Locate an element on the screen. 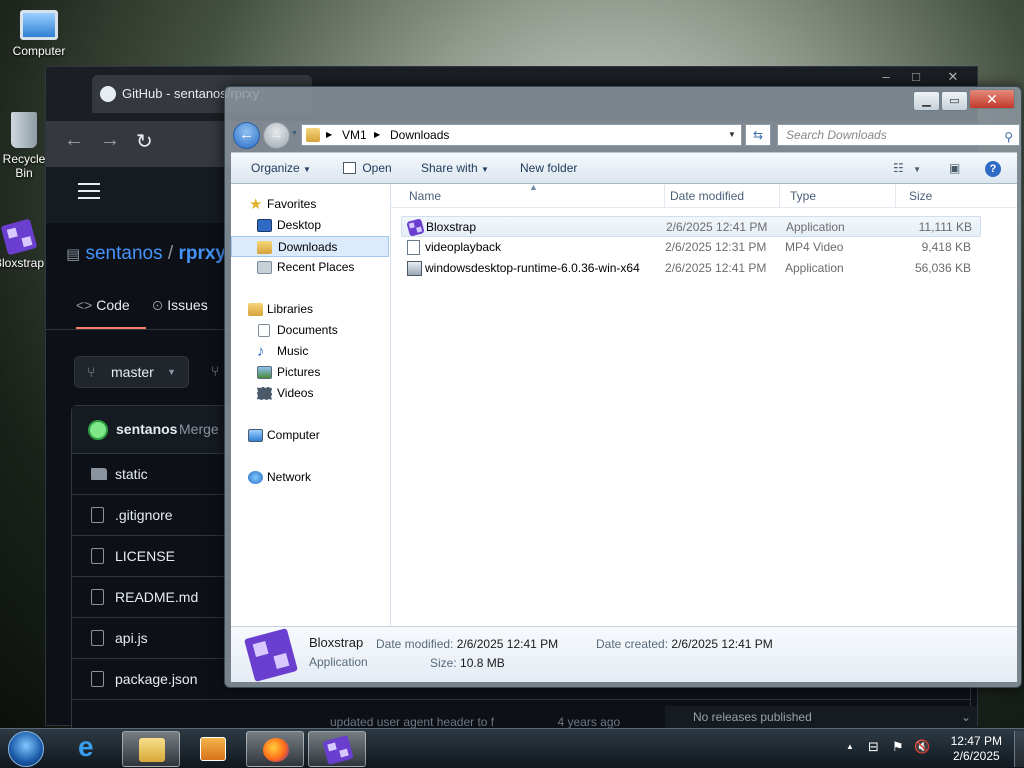 Image resolution: width=1024 pixels, height=768 pixels. chevron-down-icon: ▼ is located at coordinates (732, 135).